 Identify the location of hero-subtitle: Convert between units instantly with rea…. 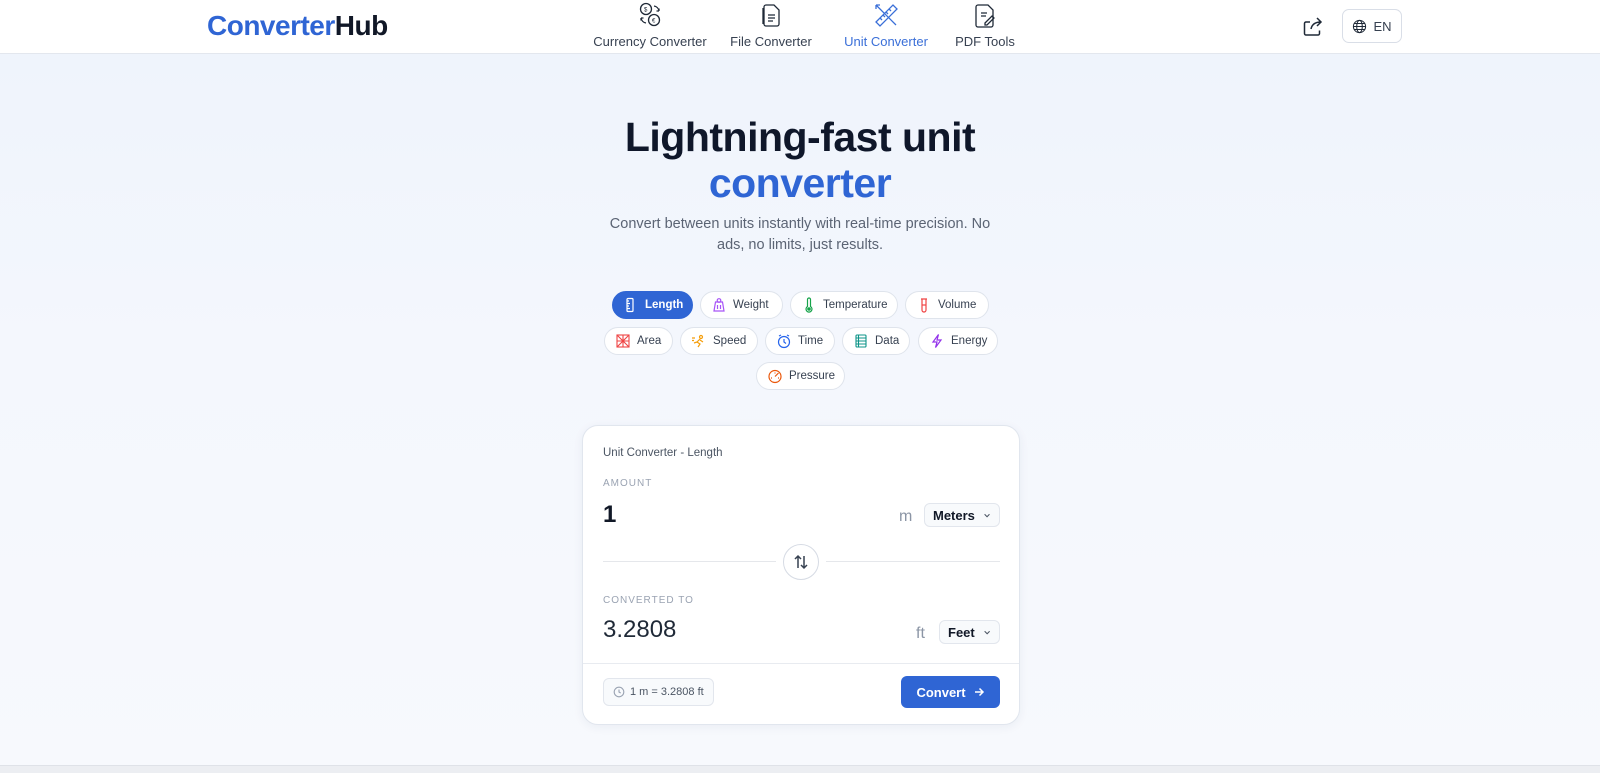
(800, 234).